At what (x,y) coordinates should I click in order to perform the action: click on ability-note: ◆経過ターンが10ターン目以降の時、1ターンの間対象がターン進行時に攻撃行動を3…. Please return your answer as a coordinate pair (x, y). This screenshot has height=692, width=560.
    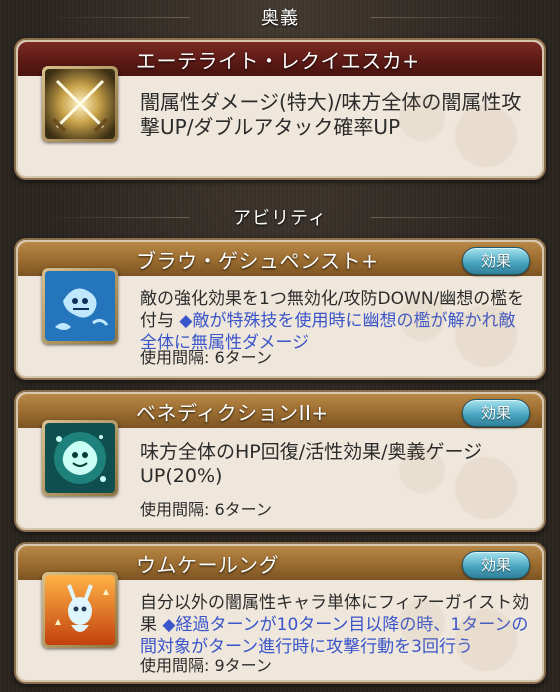
    Looking at the image, I should click on (334, 636).